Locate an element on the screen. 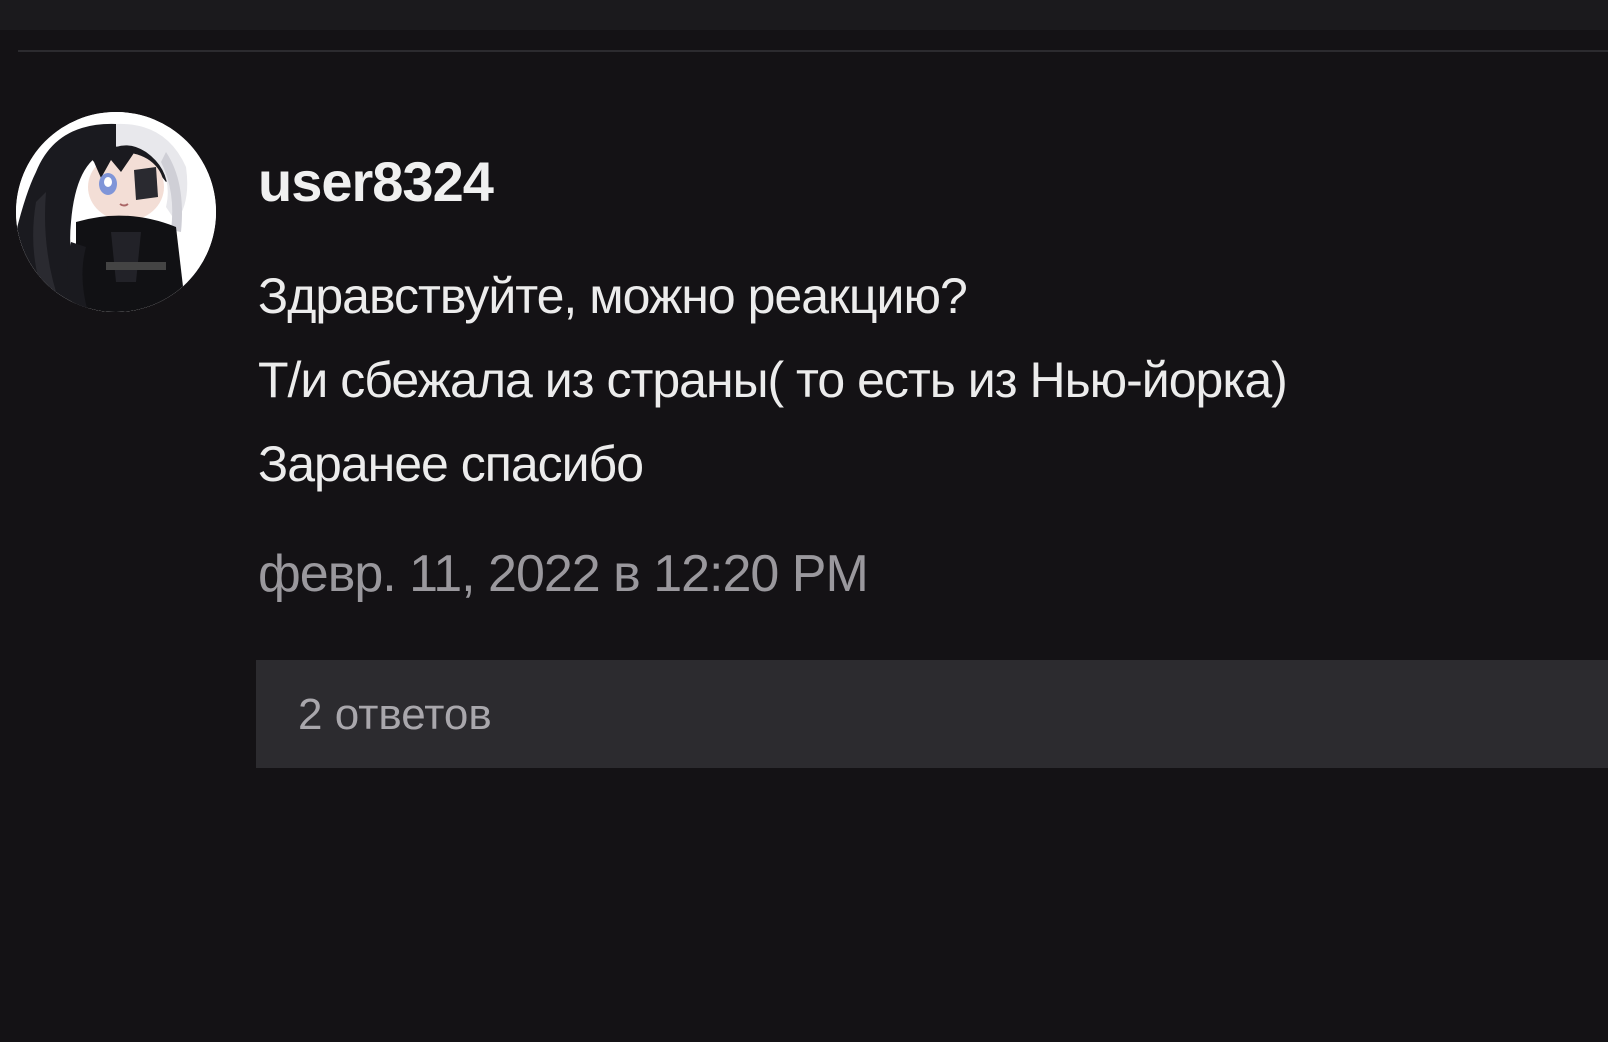  username: user8324 is located at coordinates (928, 182).